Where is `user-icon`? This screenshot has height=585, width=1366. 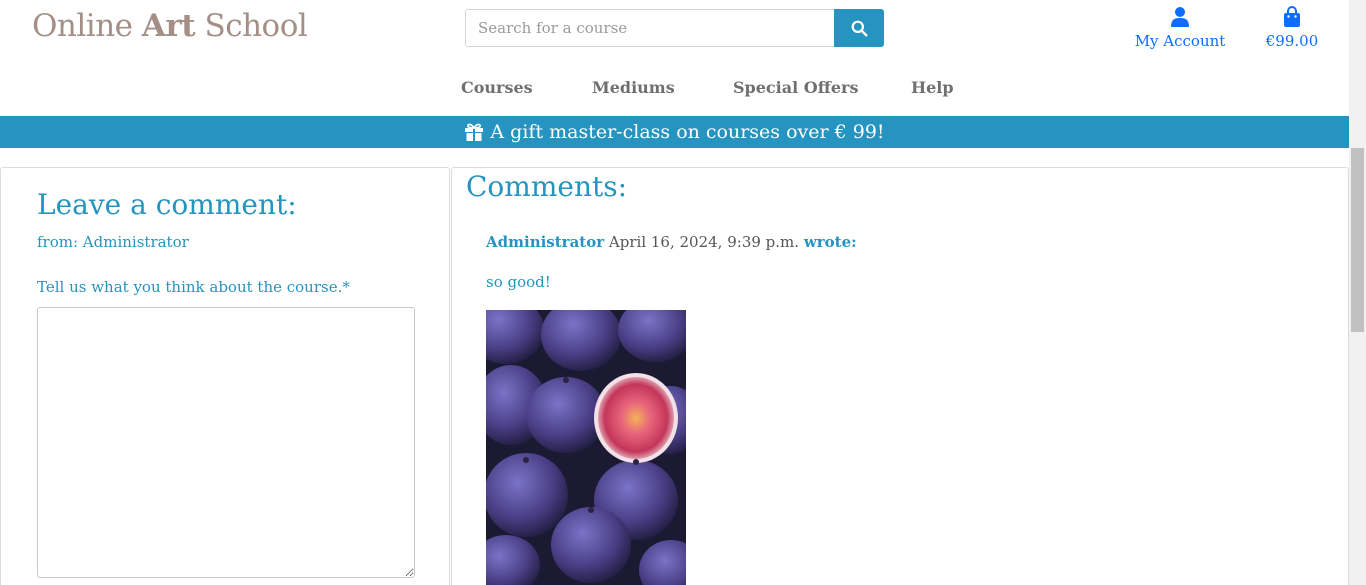
user-icon is located at coordinates (1180, 17).